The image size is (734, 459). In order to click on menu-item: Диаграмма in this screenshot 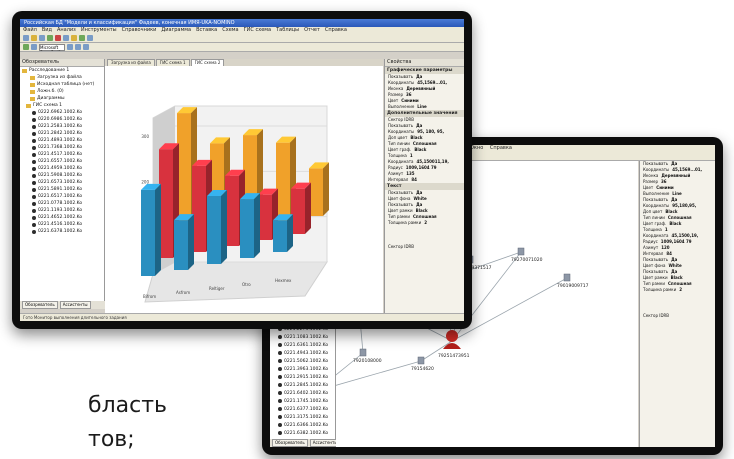, I will do `click(176, 30)`.